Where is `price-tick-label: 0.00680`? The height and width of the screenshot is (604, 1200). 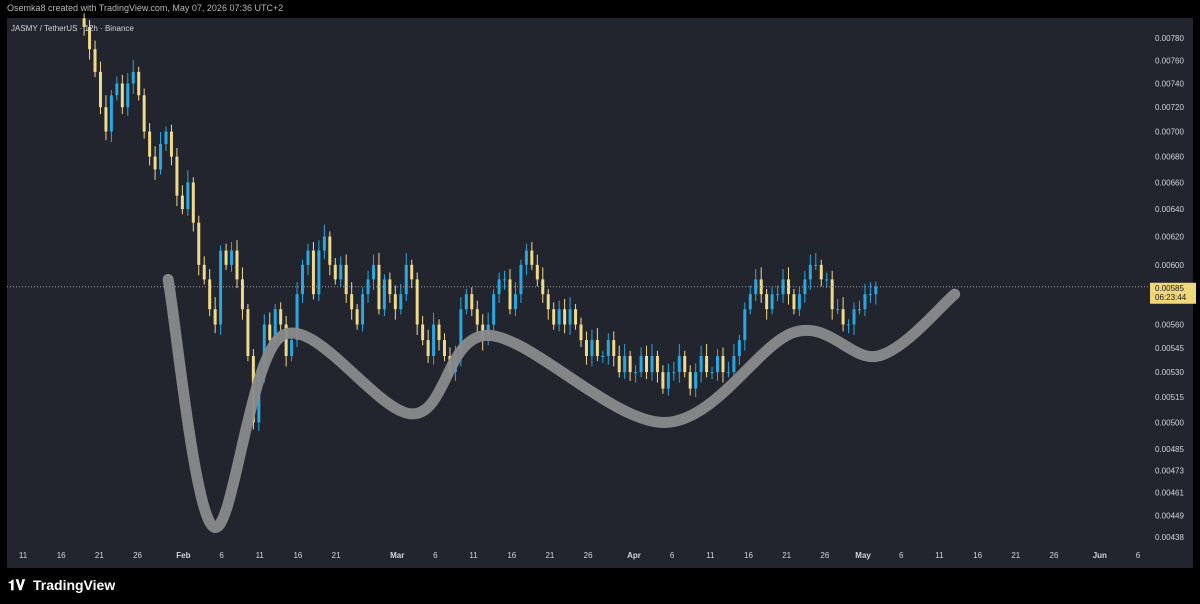
price-tick-label: 0.00680 is located at coordinates (1169, 157).